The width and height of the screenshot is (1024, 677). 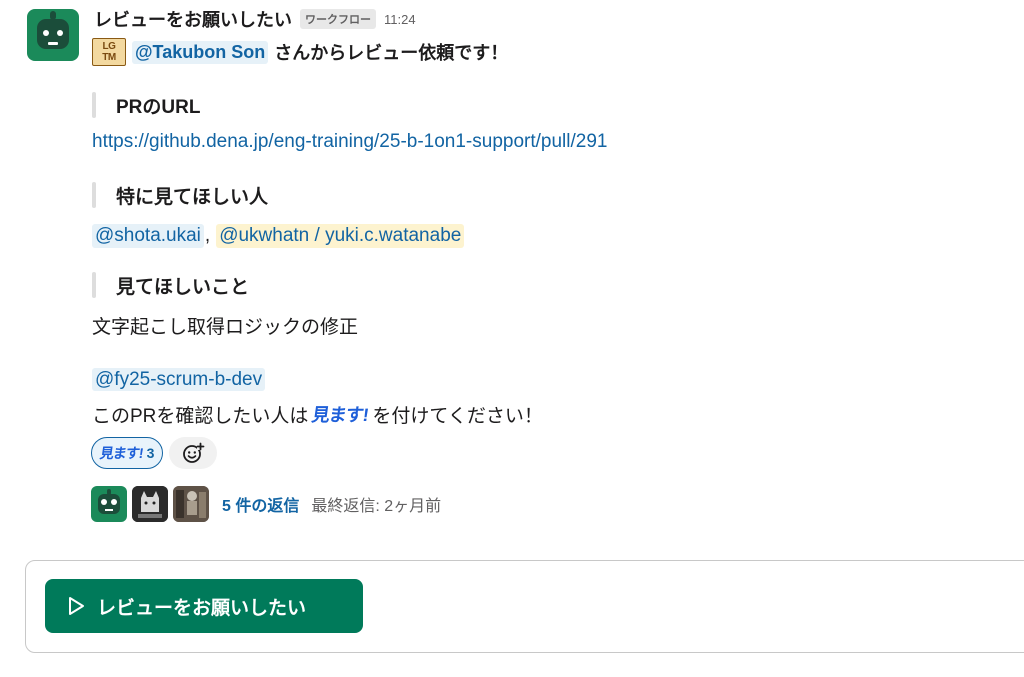 What do you see at coordinates (400, 19) in the screenshot?
I see `timestamp: 11:24` at bounding box center [400, 19].